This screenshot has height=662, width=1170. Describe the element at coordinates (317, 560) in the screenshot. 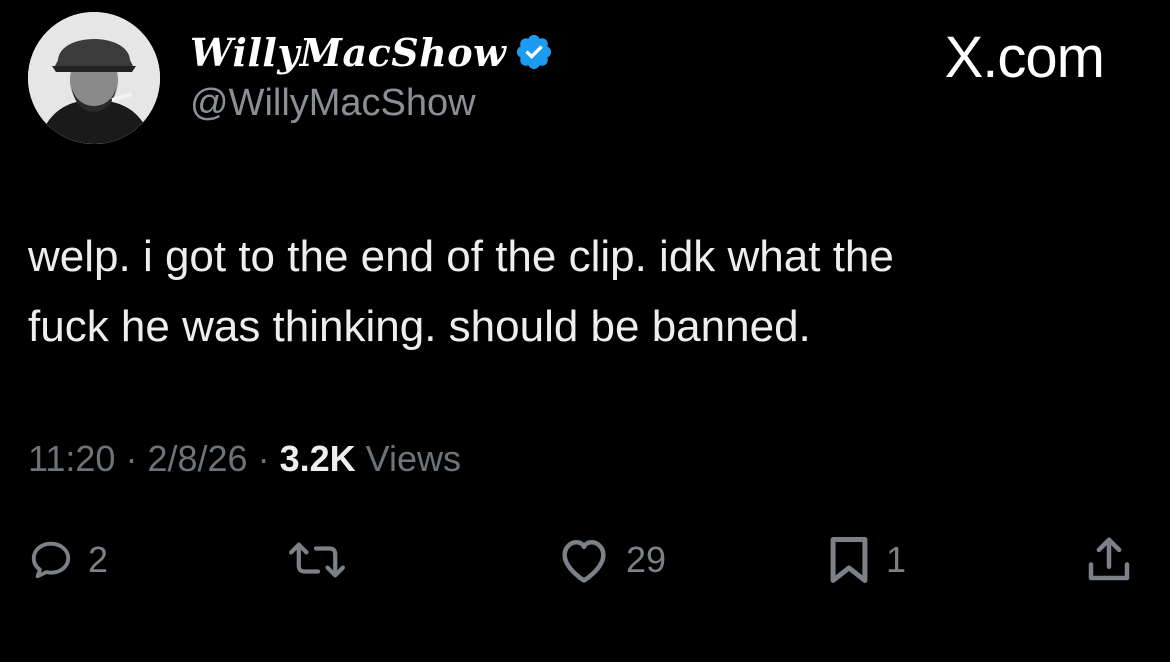

I see `repost-icon` at that location.